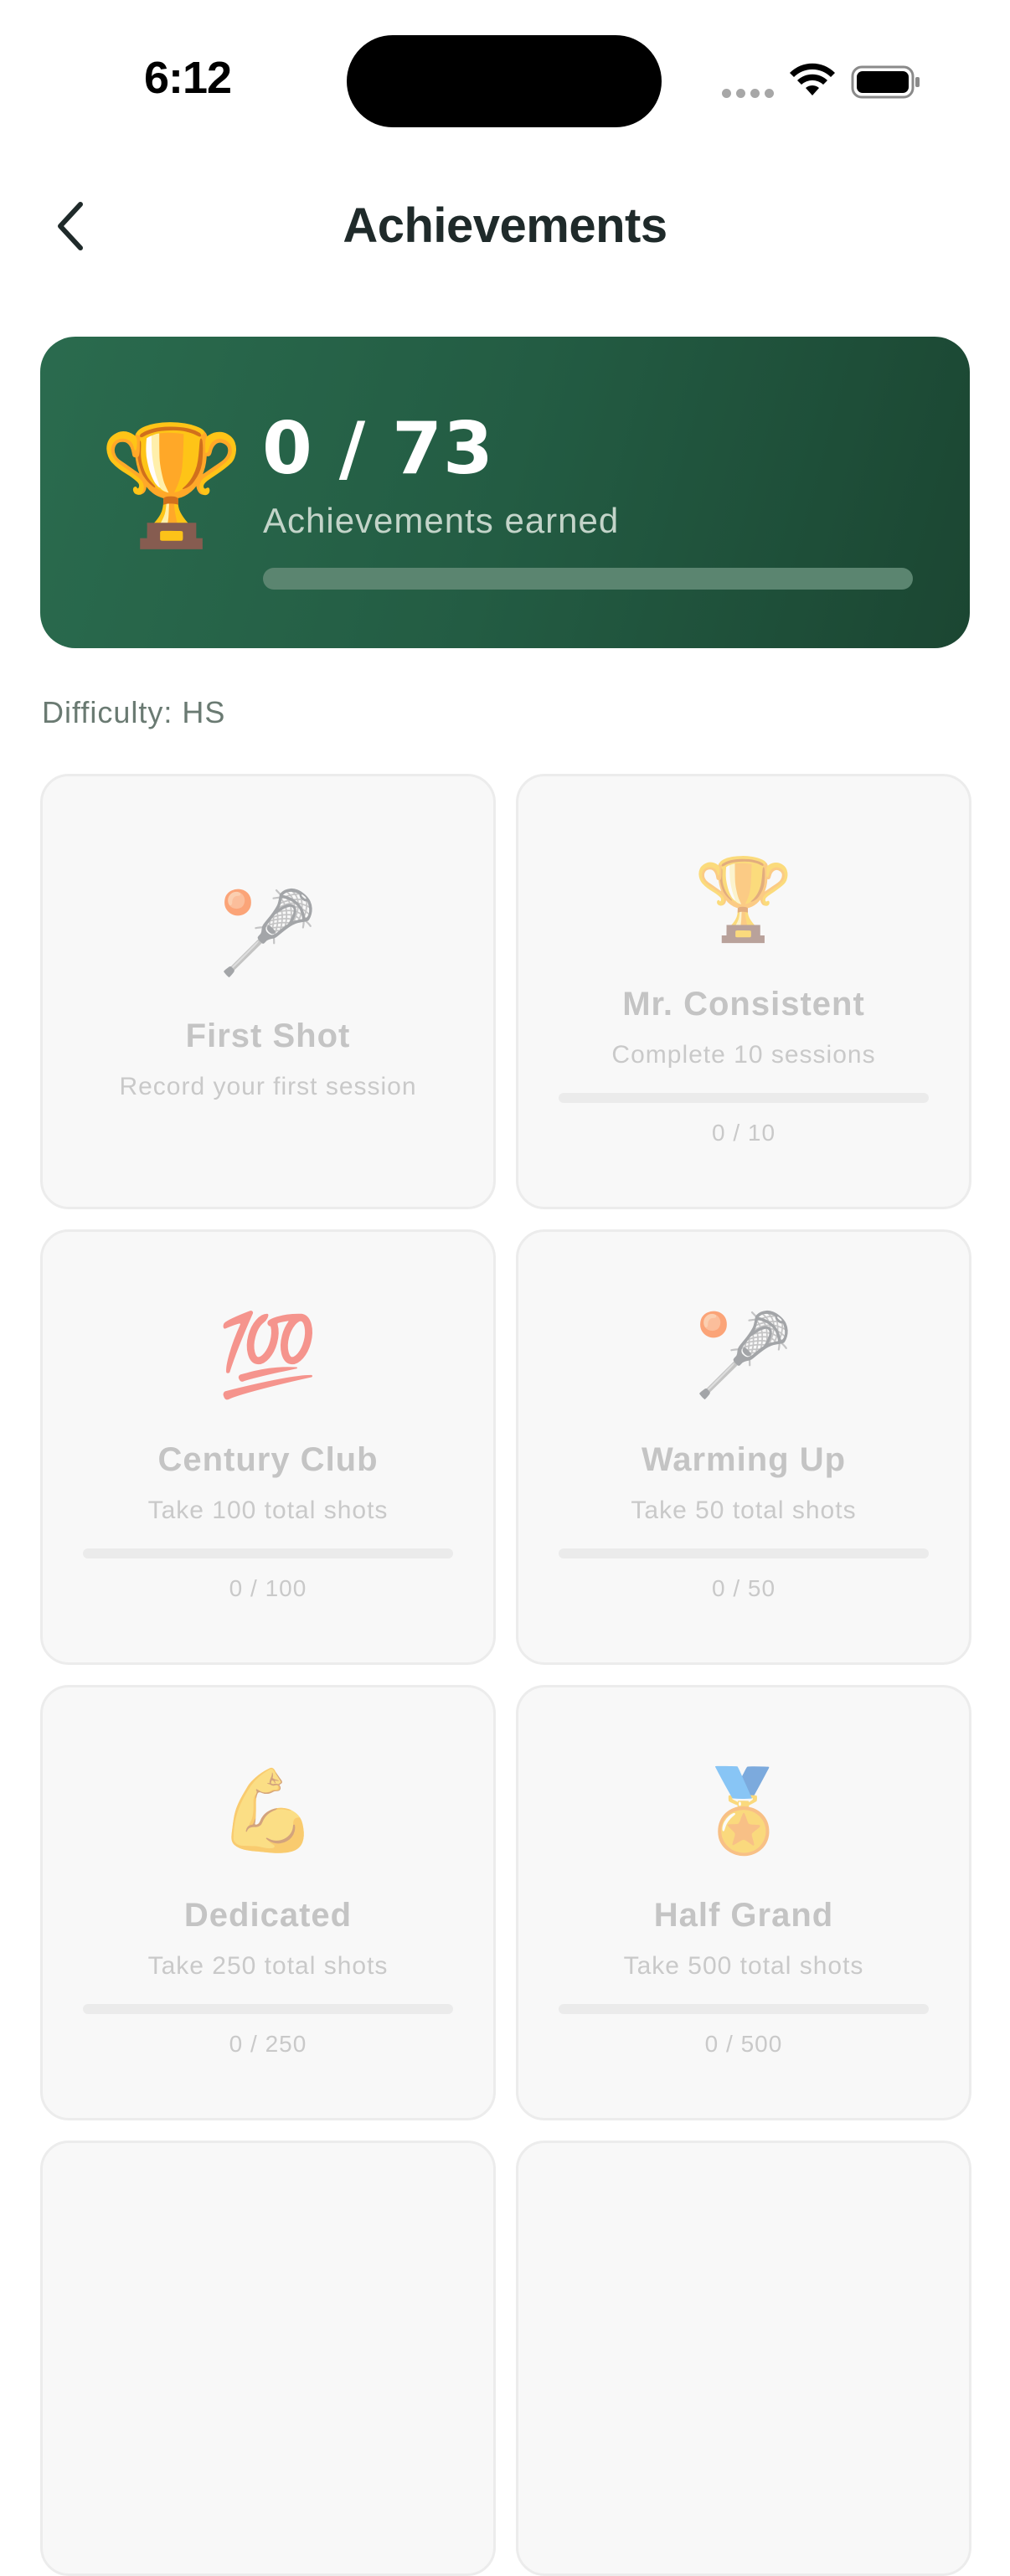  I want to click on achievement-card: 🏅 Half Grand Take 500 total shots 0 / 500, so click(743, 1902).